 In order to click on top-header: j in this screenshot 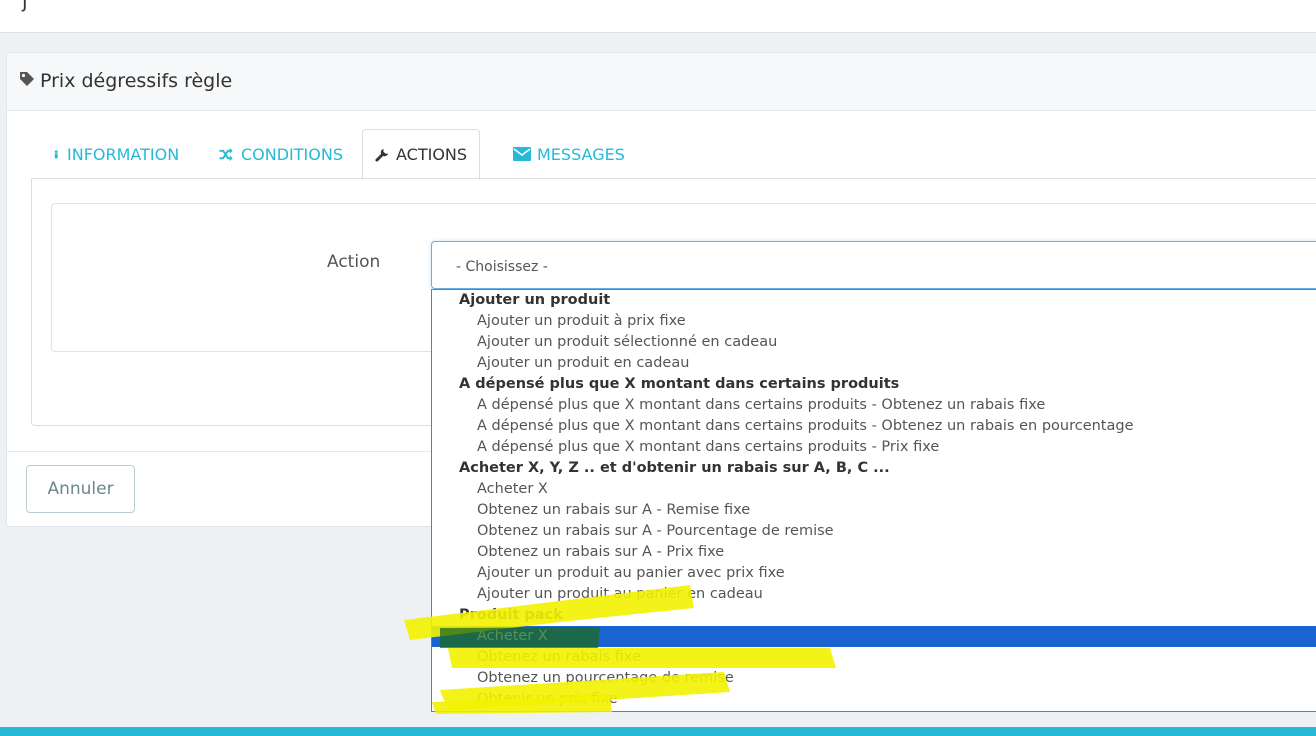, I will do `click(658, 16)`.